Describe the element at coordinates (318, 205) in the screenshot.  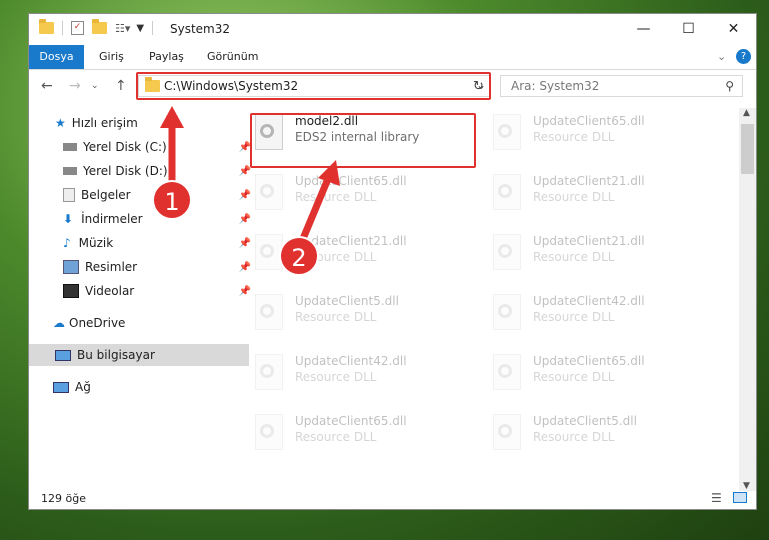
I see `arrow-two` at that location.